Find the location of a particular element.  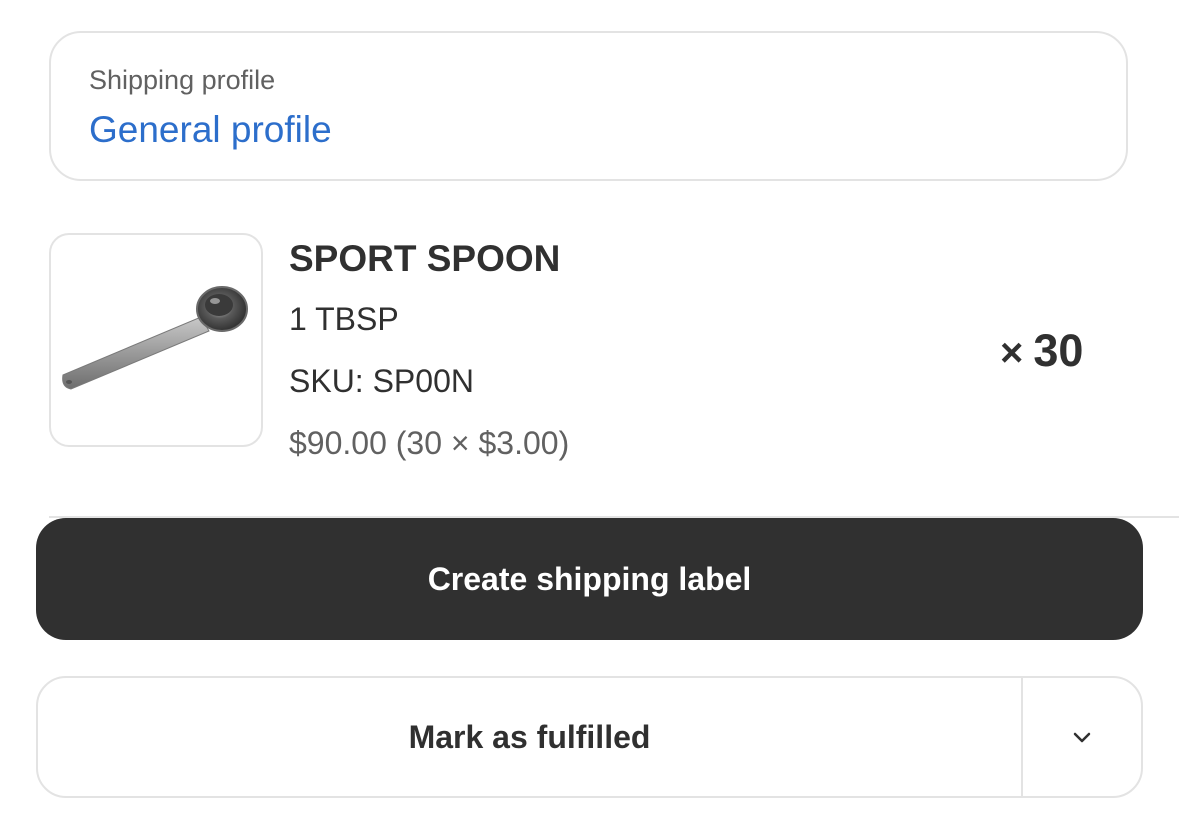

product-price: $90.00 (30 × $3.00) is located at coordinates (429, 443).